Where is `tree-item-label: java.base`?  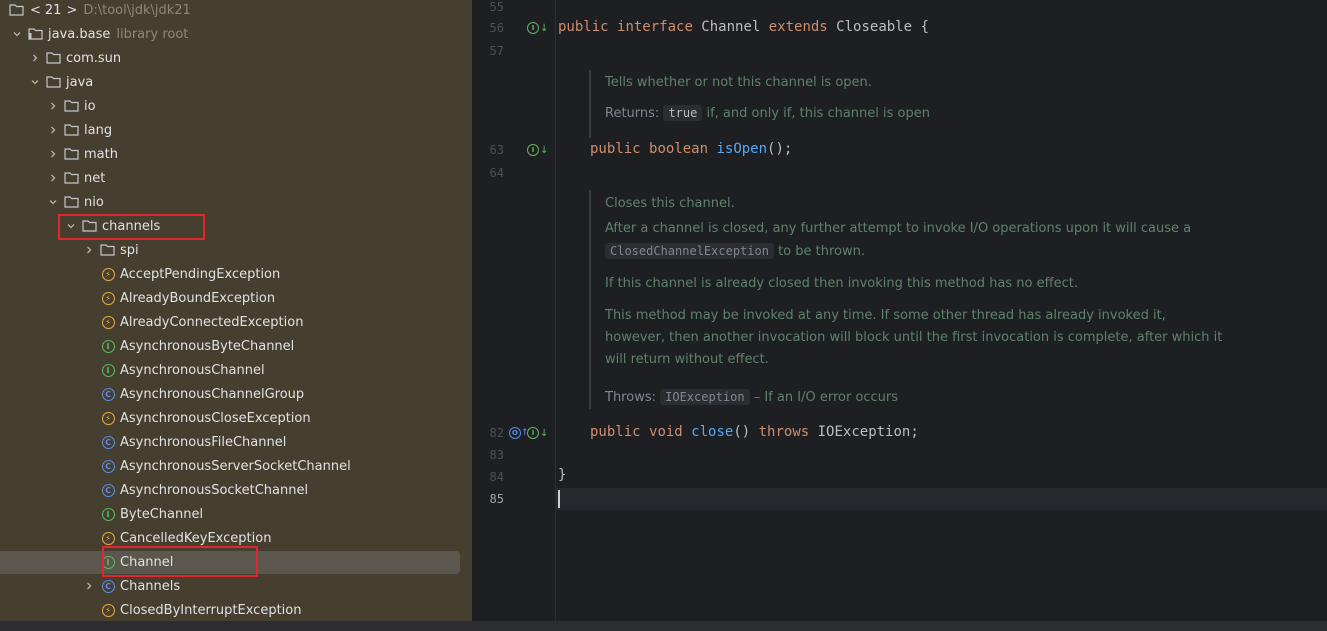
tree-item-label: java.base is located at coordinates (79, 34).